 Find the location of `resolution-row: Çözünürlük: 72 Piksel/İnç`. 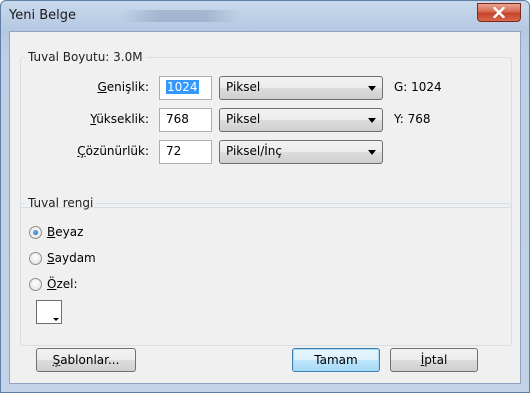

resolution-row: Çözünürlük: 72 Piksel/İnç is located at coordinates (266, 152).